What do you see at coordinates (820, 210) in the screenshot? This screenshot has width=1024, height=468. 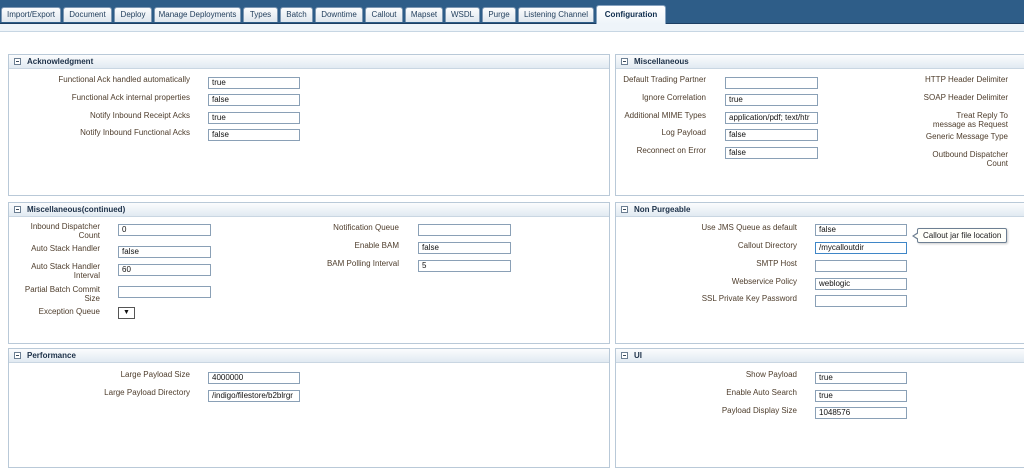 I see `non-purgeable-header: Non Purgeable` at bounding box center [820, 210].